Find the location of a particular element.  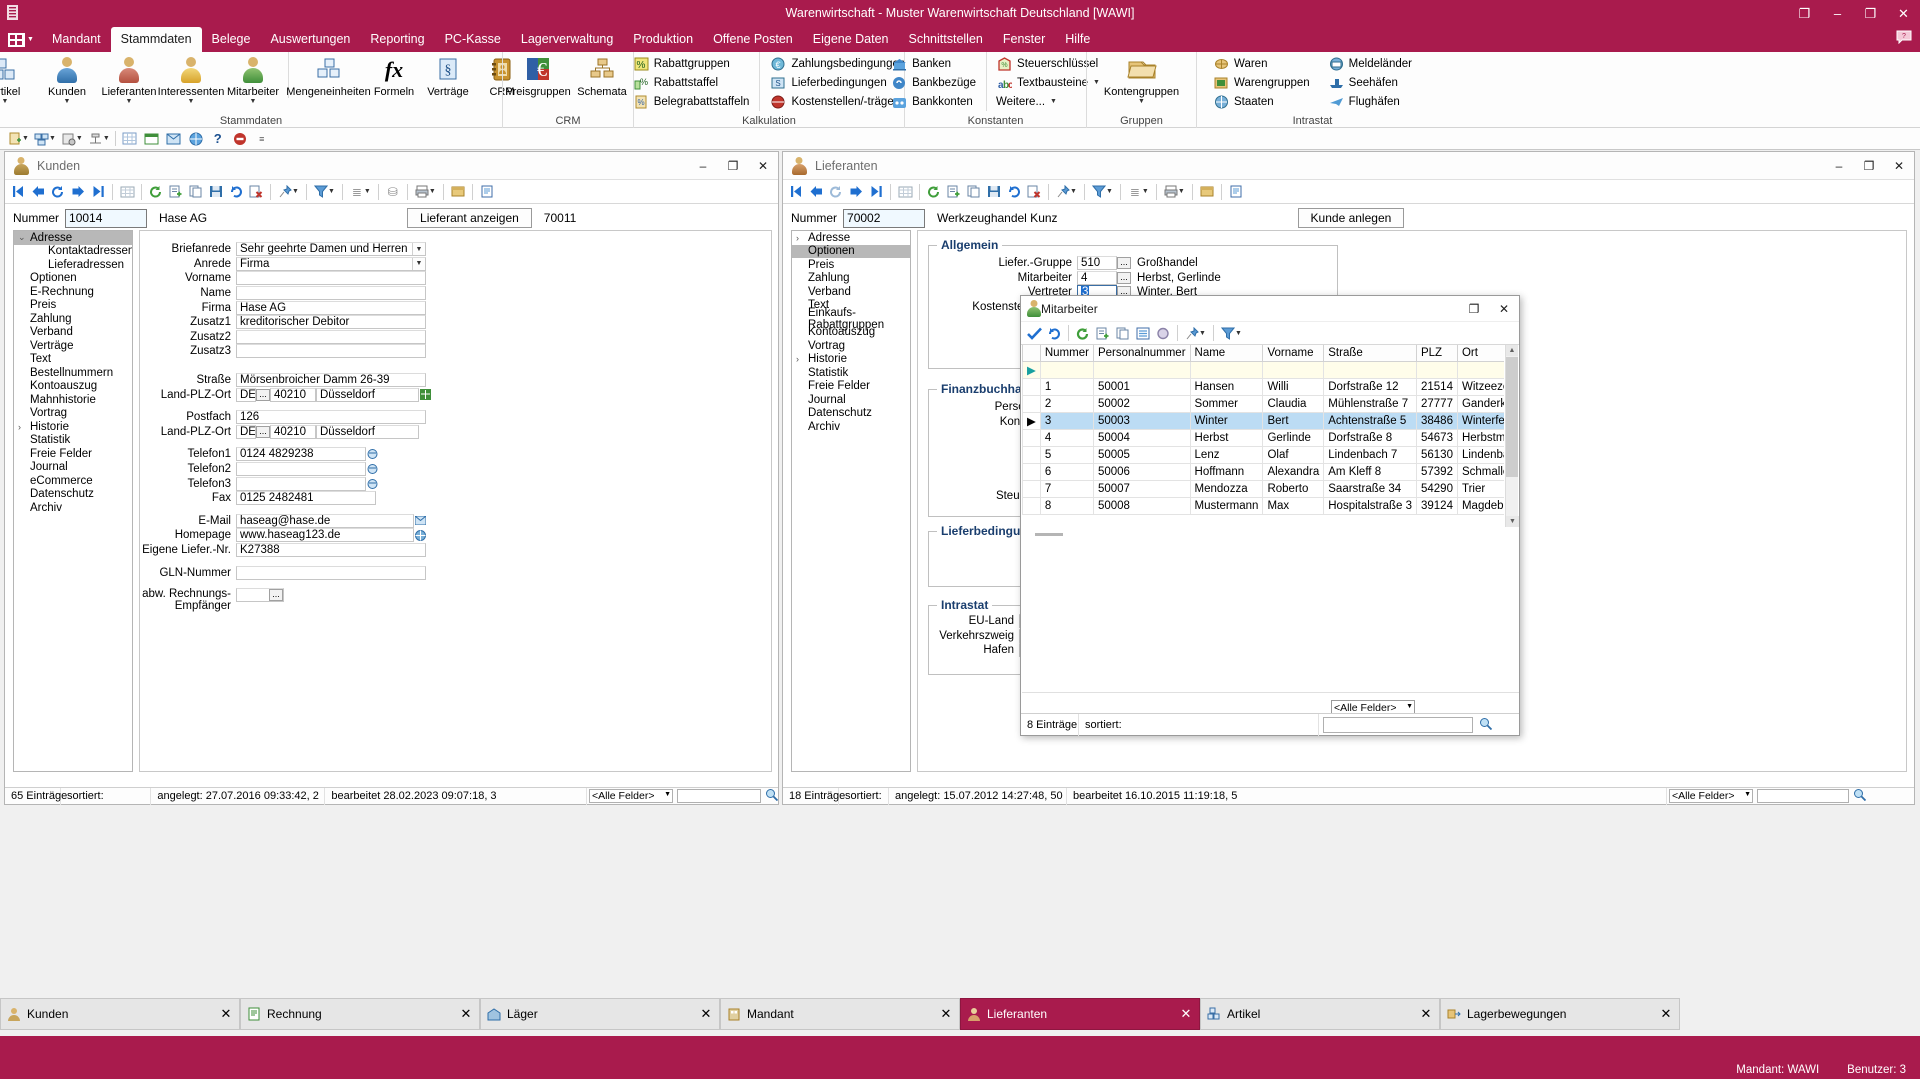

ribbon-button-rabattstaffel: % Rabattstaffel is located at coordinates (691, 82).